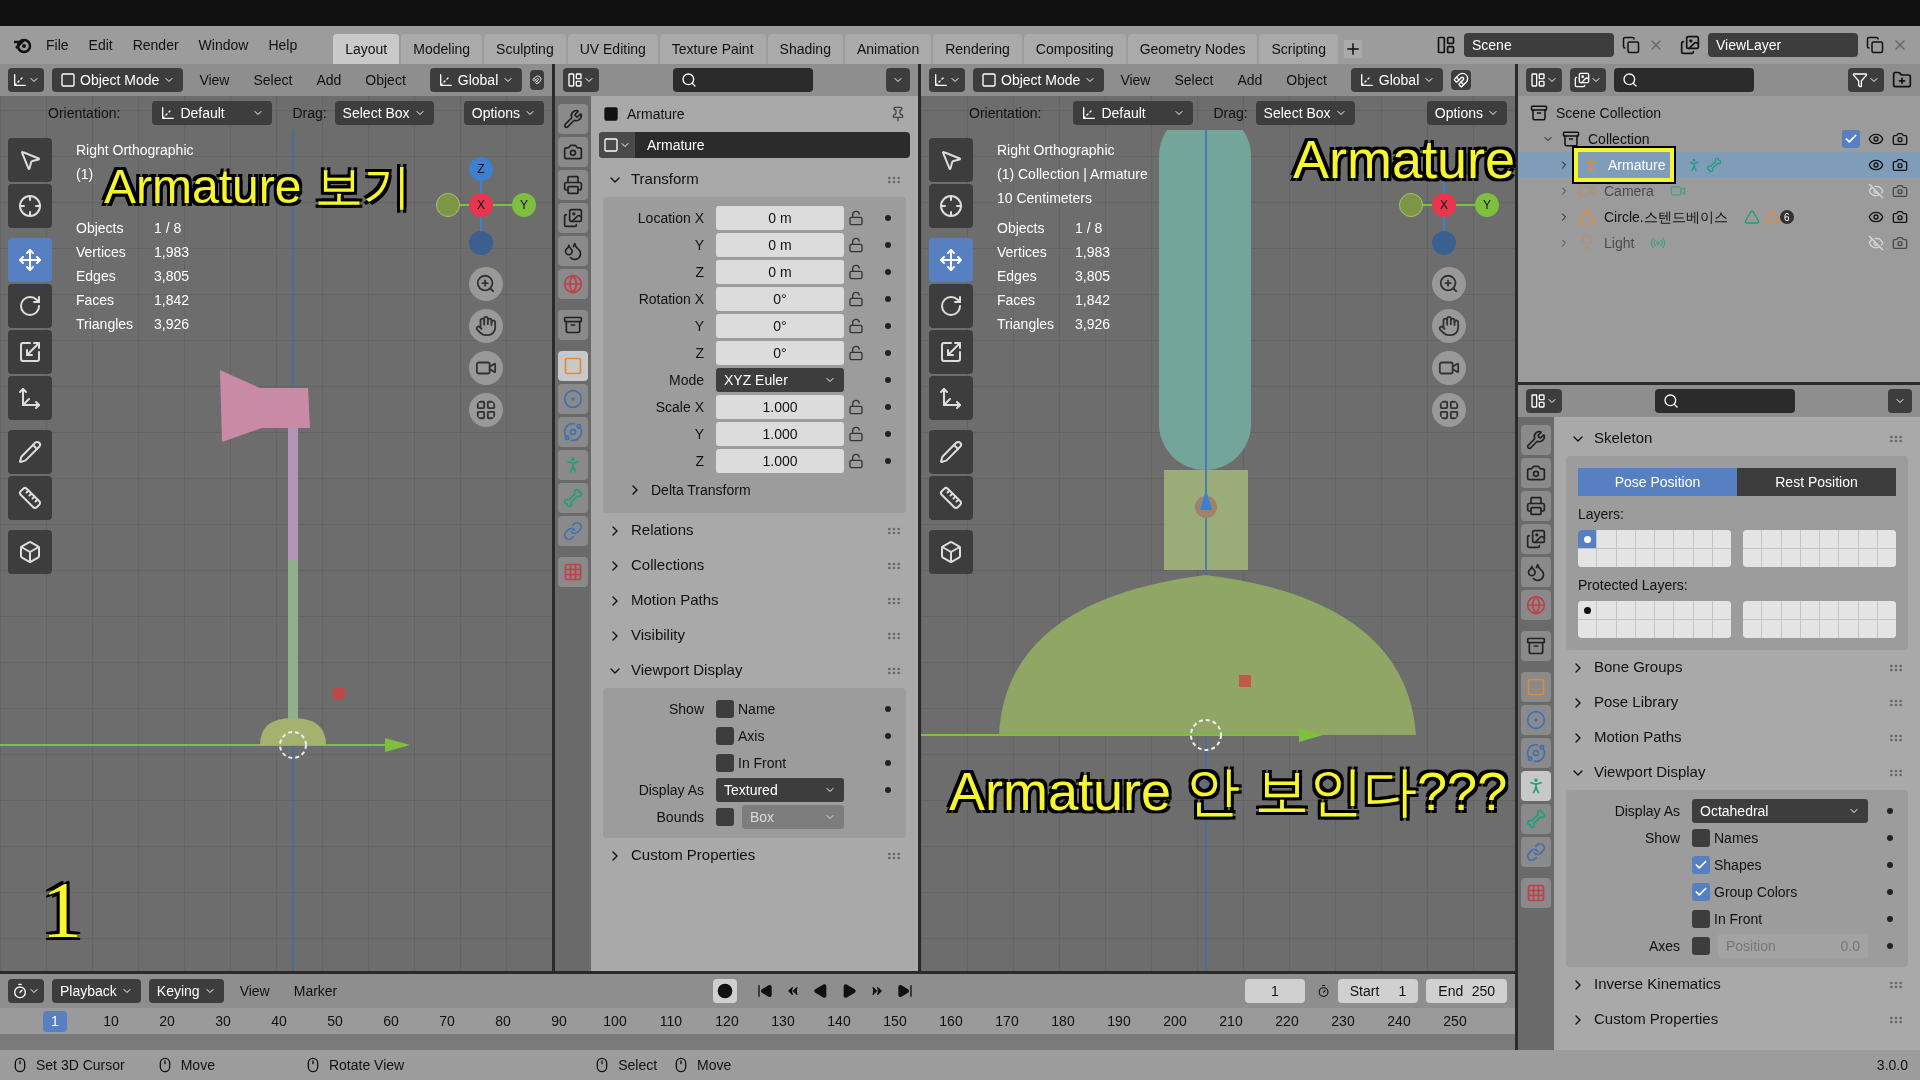 The image size is (1920, 1080). Describe the element at coordinates (1275, 991) in the screenshot. I see `current-frame-field: 1` at that location.